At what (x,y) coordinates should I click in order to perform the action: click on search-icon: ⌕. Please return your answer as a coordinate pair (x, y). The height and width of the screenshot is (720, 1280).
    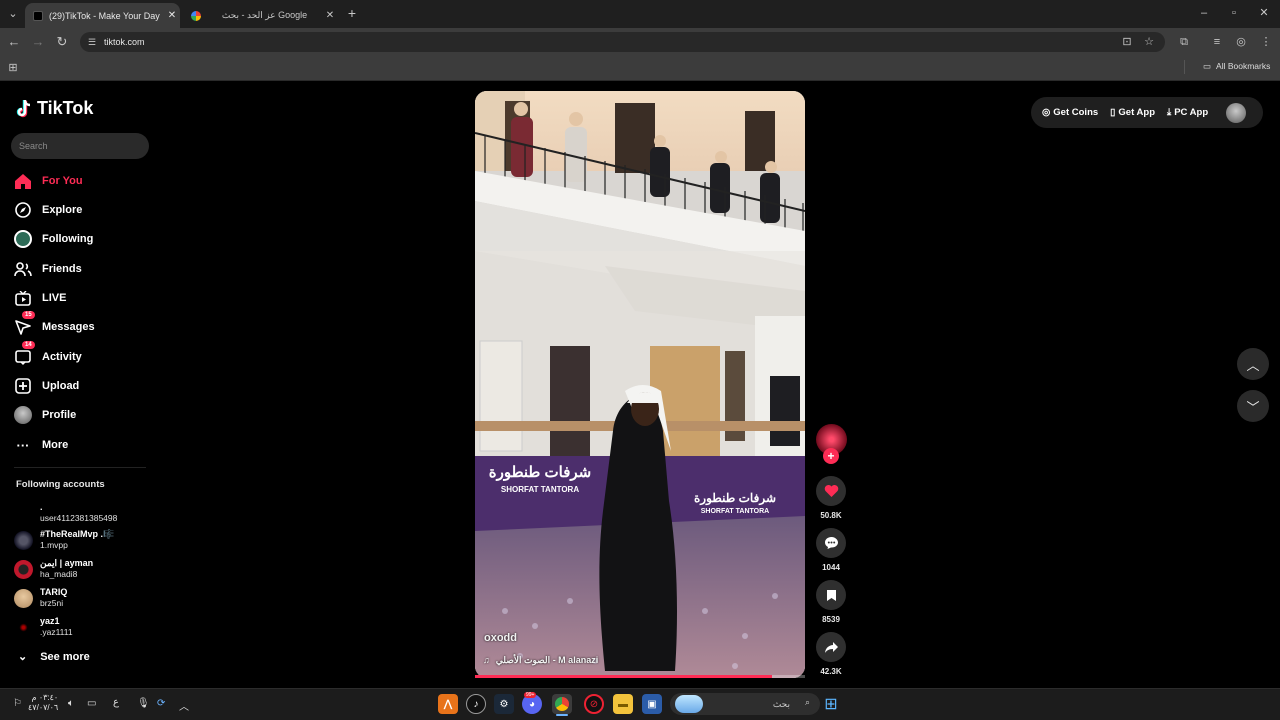
    Looking at the image, I should click on (807, 702).